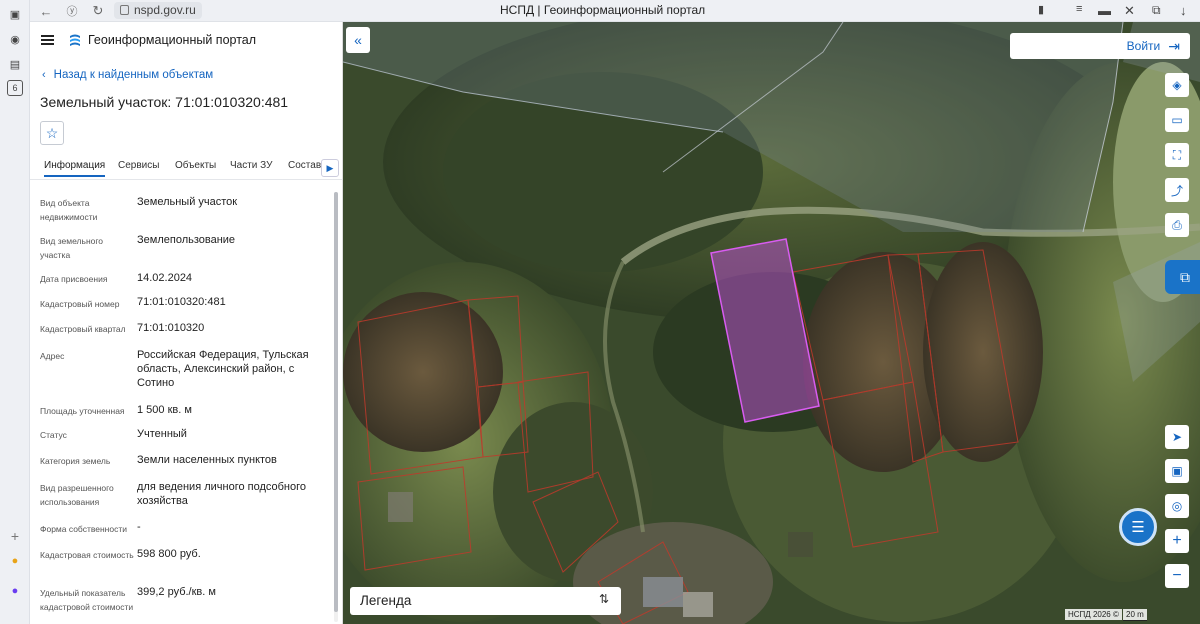  Describe the element at coordinates (165, 10) in the screenshot. I see `url-text: nspd.gov.ru` at that location.